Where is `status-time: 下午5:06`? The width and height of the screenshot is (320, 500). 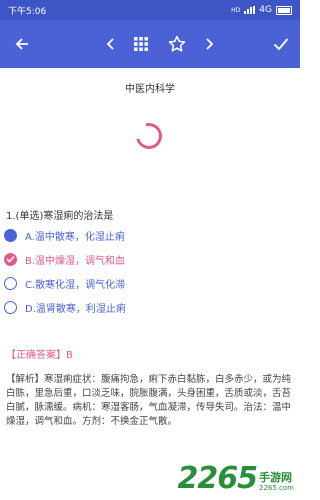
status-time: 下午5:06 is located at coordinates (27, 11).